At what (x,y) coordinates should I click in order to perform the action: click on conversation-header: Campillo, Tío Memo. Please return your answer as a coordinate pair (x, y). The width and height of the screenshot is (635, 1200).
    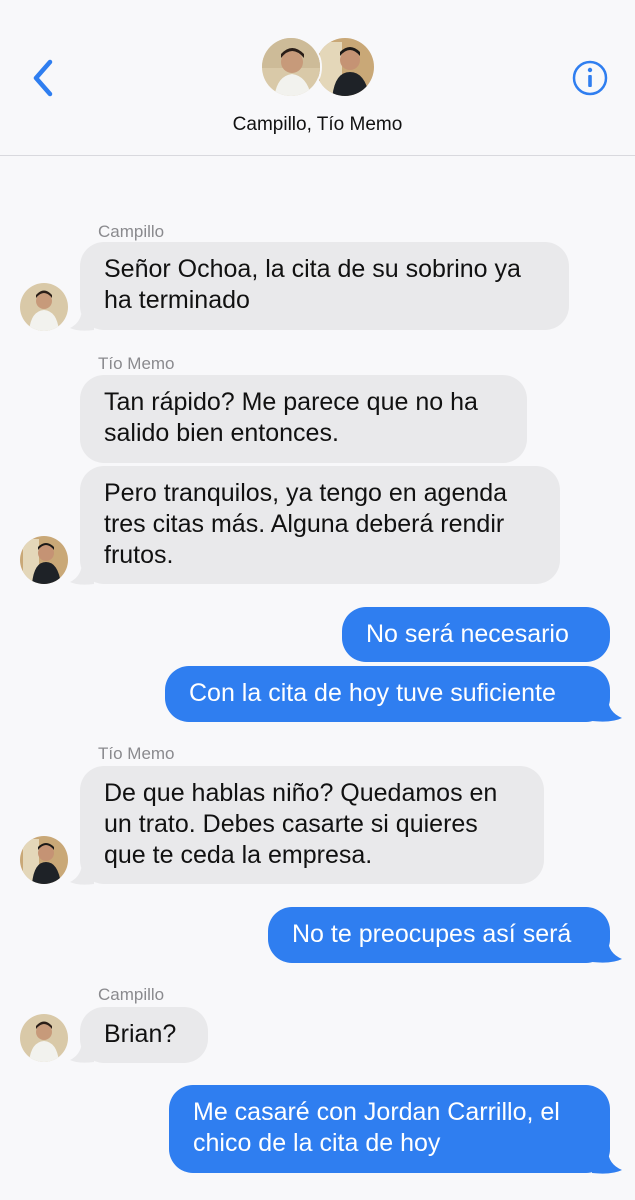
    Looking at the image, I should click on (317, 78).